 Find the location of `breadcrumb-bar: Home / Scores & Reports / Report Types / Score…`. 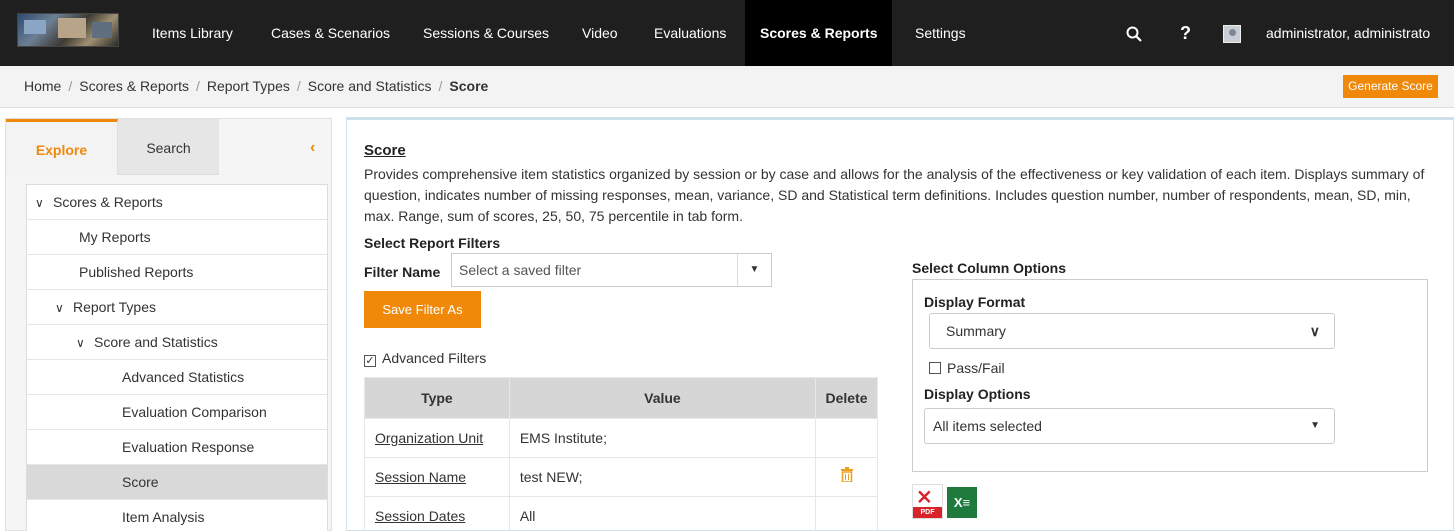

breadcrumb-bar: Home / Scores & Reports / Report Types / Score… is located at coordinates (727, 87).